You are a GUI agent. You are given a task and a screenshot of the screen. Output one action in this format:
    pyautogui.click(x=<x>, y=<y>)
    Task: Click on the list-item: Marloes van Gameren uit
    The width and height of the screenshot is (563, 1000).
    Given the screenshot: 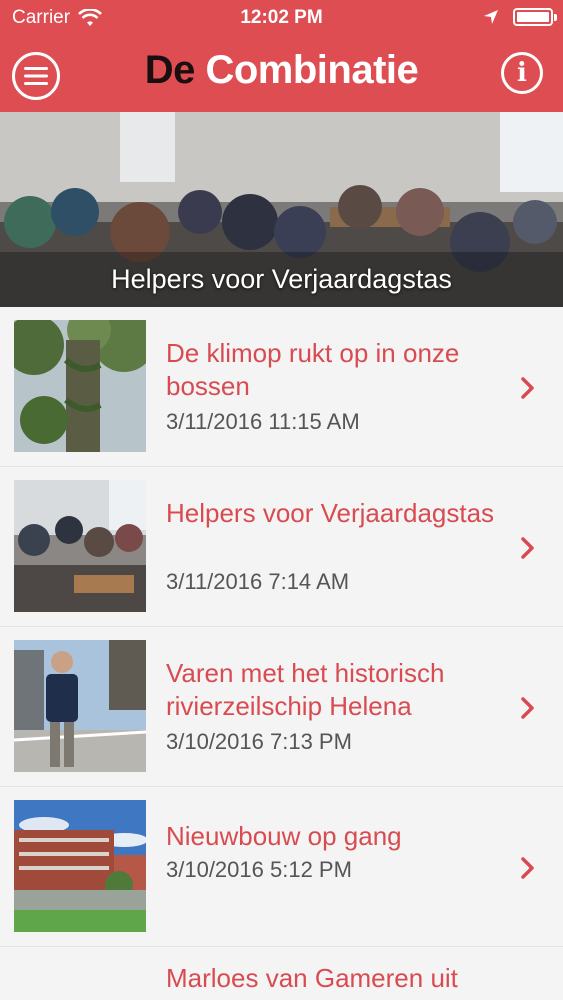 What is the action you would take?
    pyautogui.click(x=281, y=973)
    